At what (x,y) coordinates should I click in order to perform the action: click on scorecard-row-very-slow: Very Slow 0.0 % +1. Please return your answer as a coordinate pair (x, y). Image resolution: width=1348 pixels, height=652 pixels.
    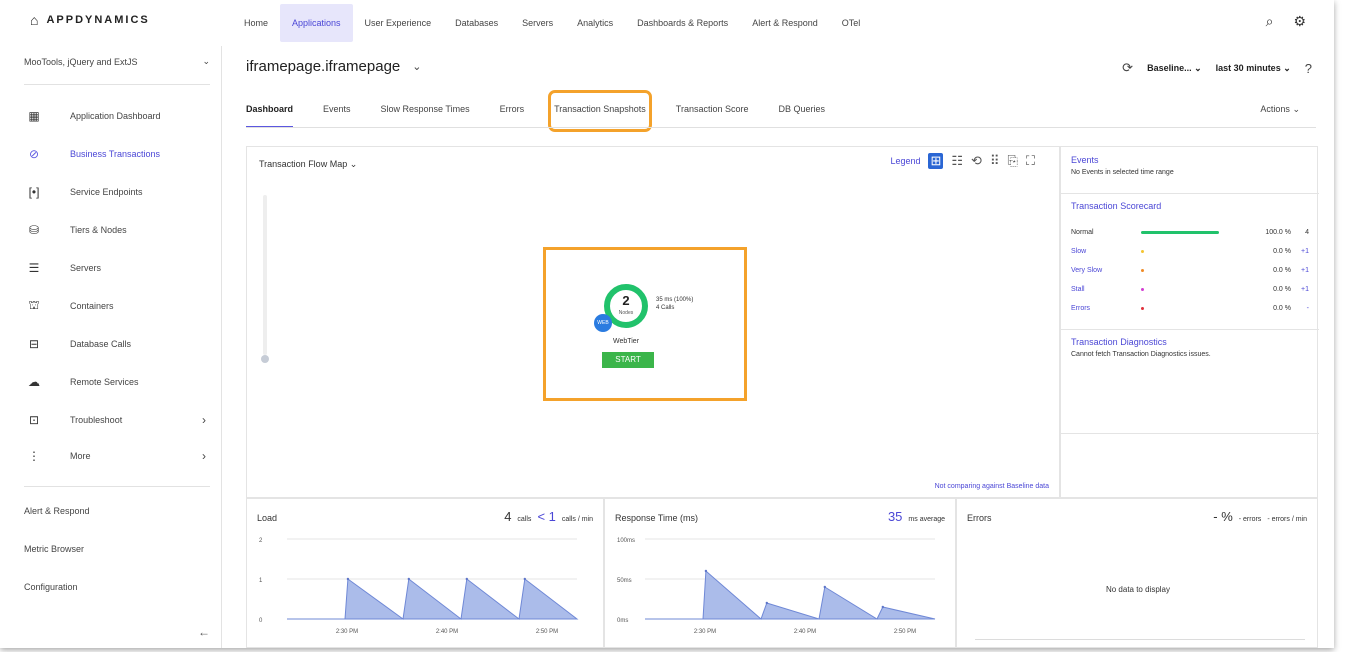
    Looking at the image, I should click on (1191, 270).